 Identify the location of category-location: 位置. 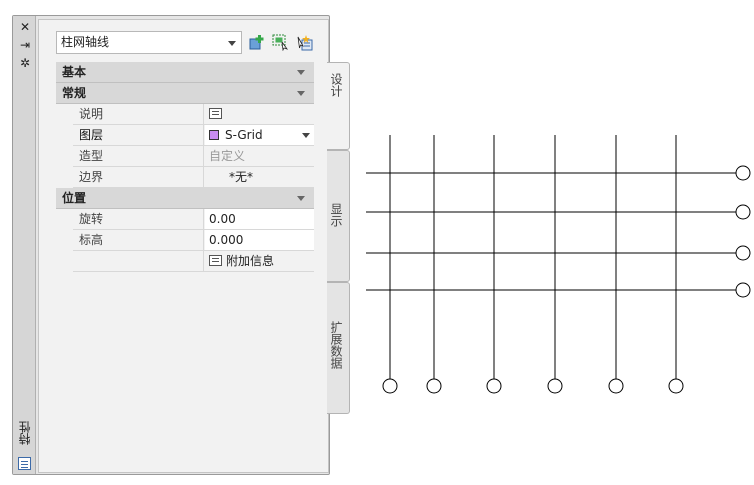
(185, 198).